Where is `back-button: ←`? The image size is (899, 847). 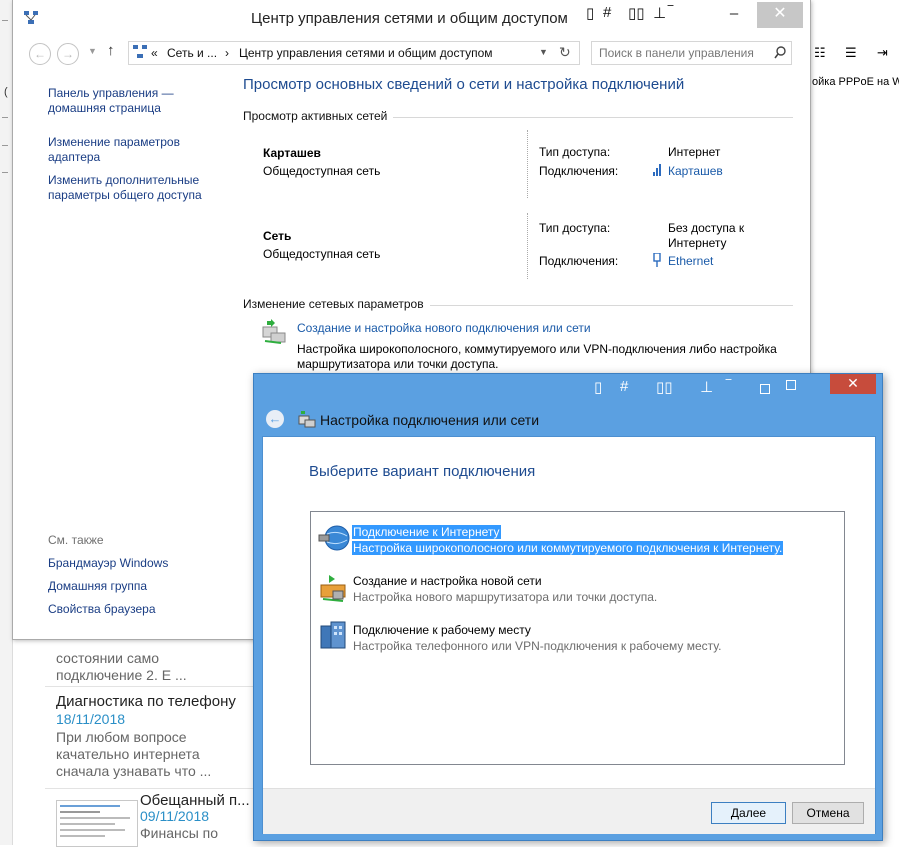 back-button: ← is located at coordinates (40, 54).